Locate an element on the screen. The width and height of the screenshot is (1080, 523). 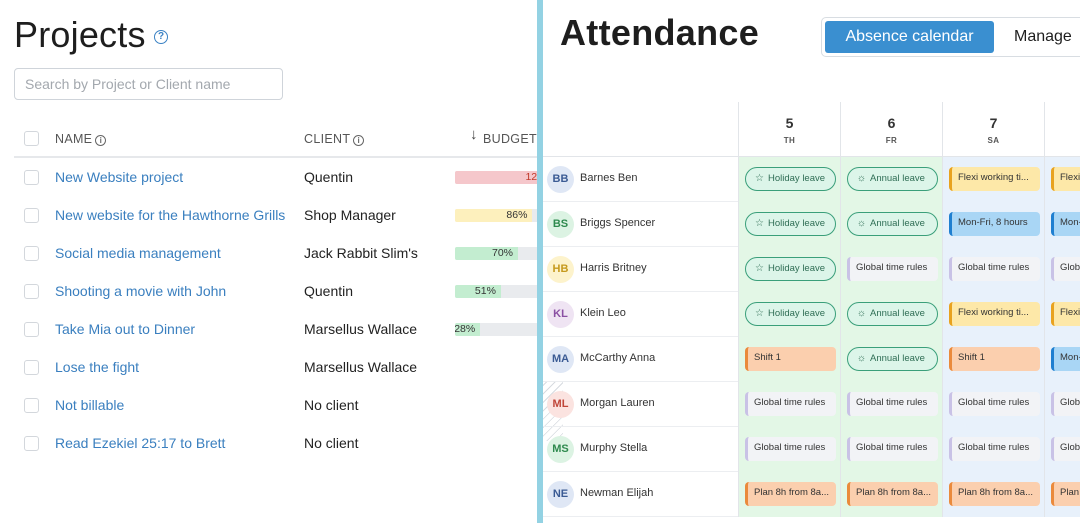
tab-manage: Manage is located at coordinates (1043, 37).